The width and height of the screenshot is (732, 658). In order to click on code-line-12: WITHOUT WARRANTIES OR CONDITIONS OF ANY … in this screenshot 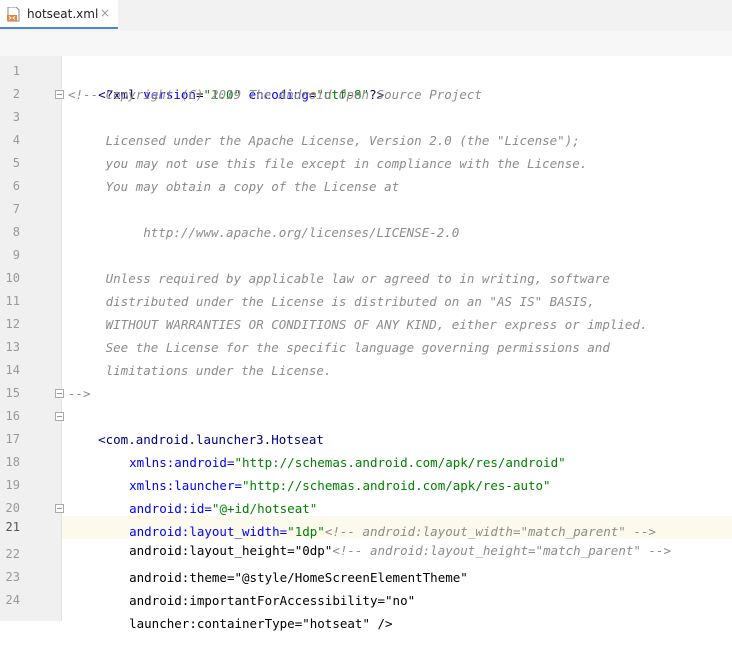, I will do `click(358, 324)`.